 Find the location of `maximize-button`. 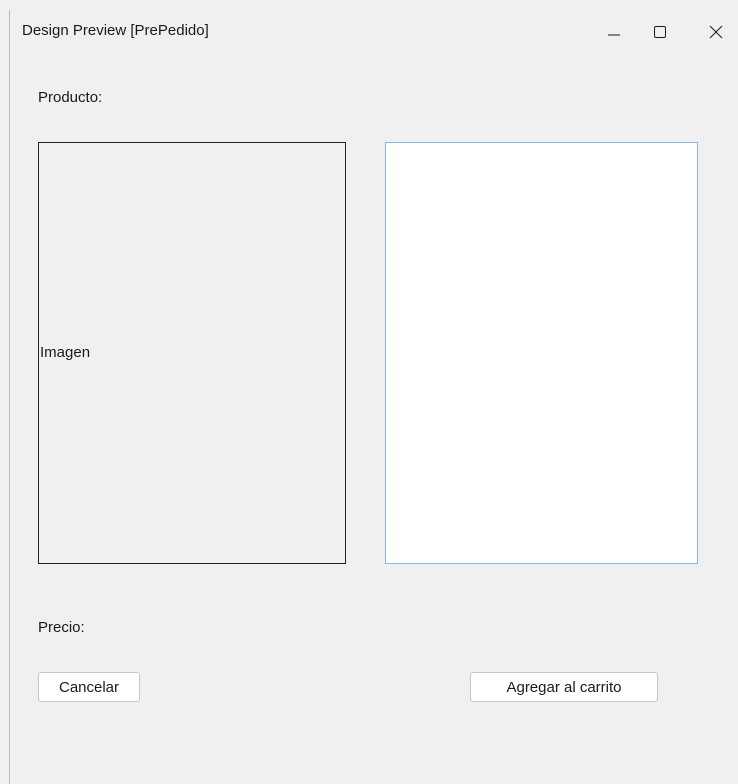

maximize-button is located at coordinates (660, 32).